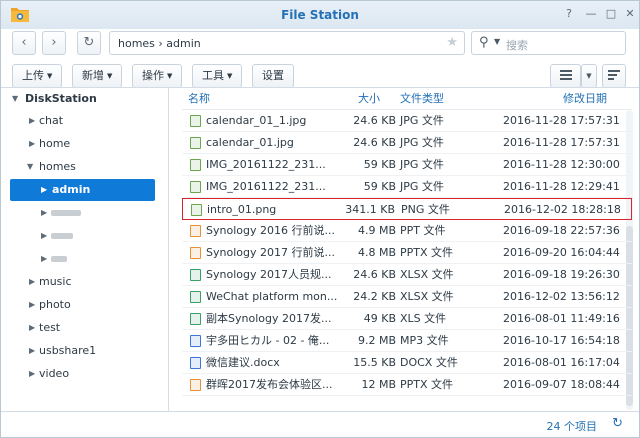 The image size is (640, 438). Describe the element at coordinates (50, 327) in the screenshot. I see `sidebar-item-label: test` at that location.